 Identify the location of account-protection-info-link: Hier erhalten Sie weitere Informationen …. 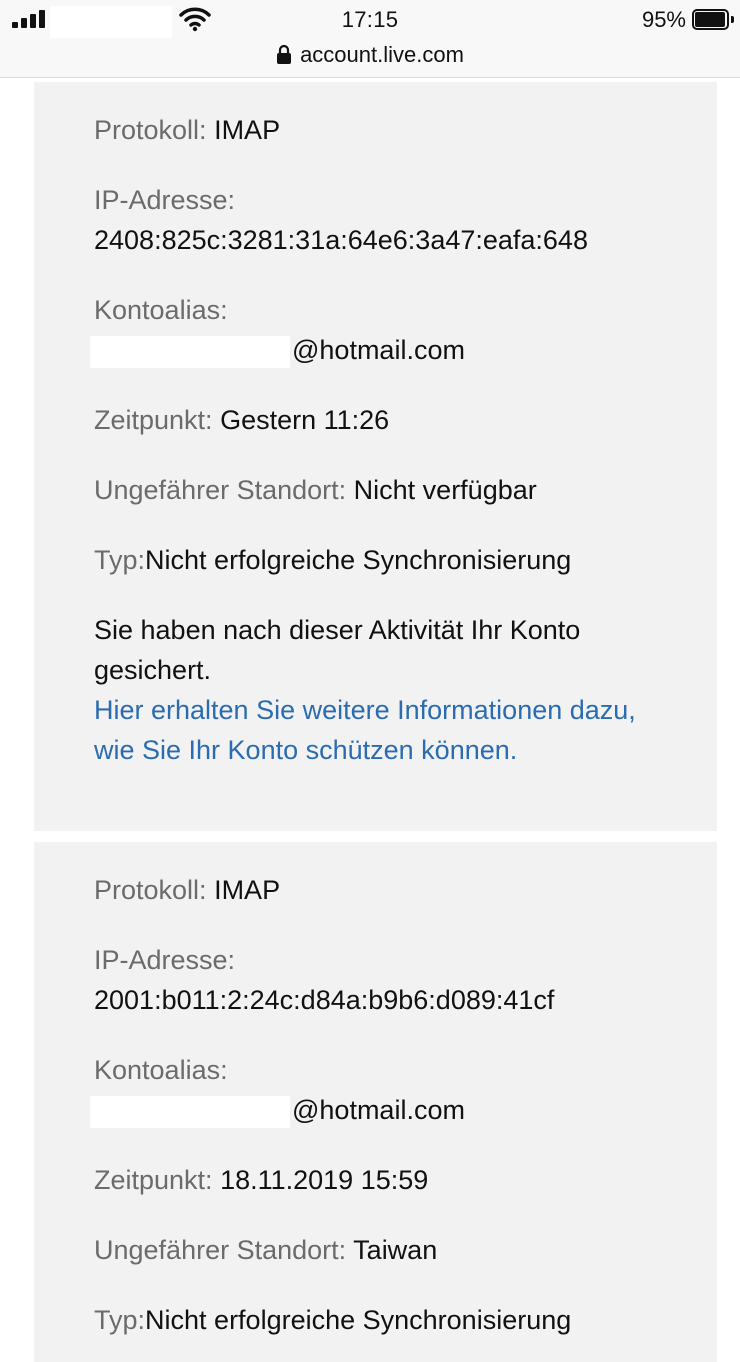
(384, 730).